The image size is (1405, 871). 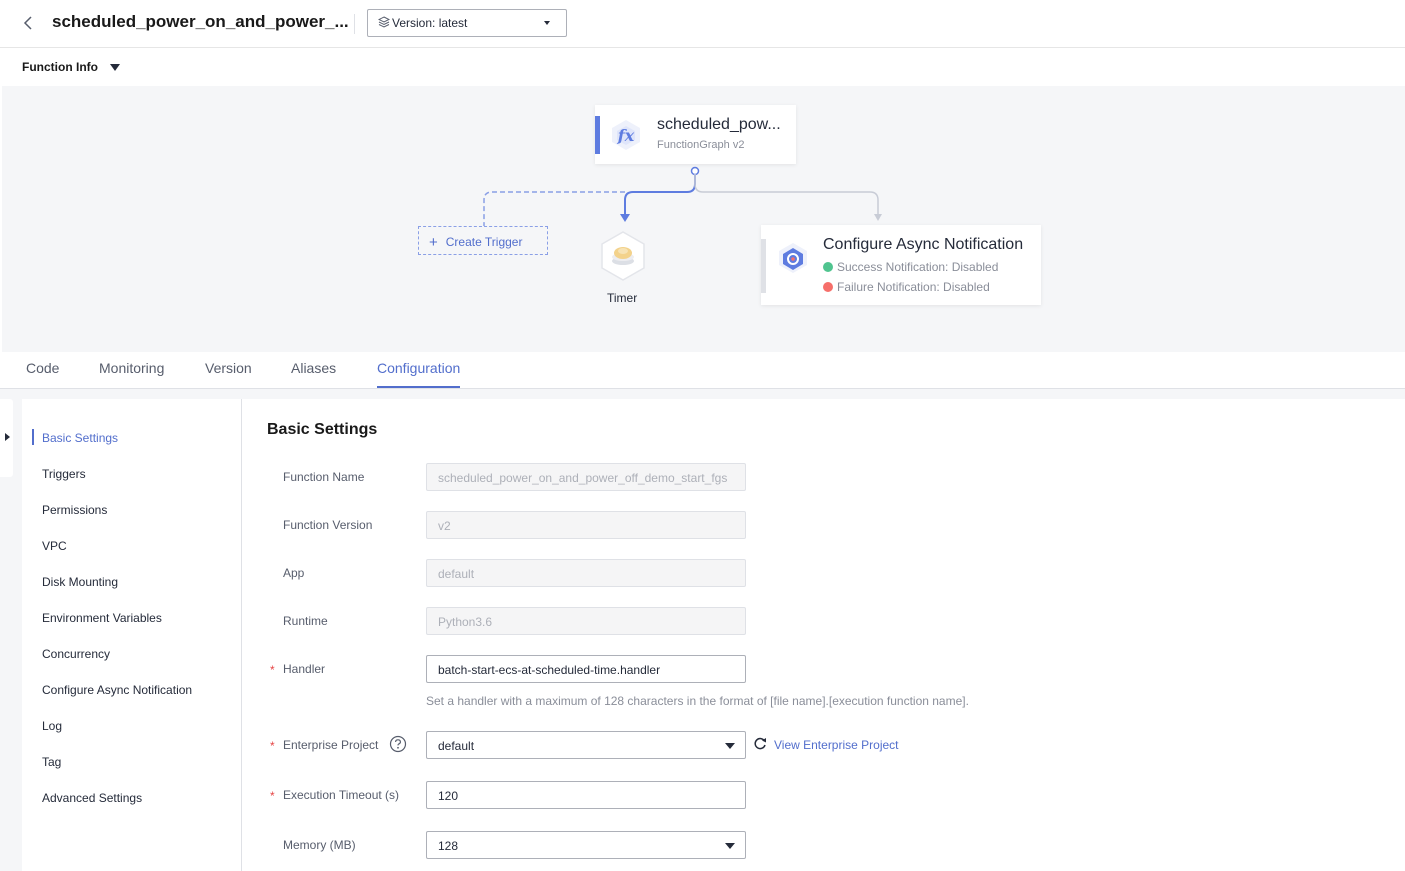 I want to click on memory-value: 128, so click(x=448, y=846).